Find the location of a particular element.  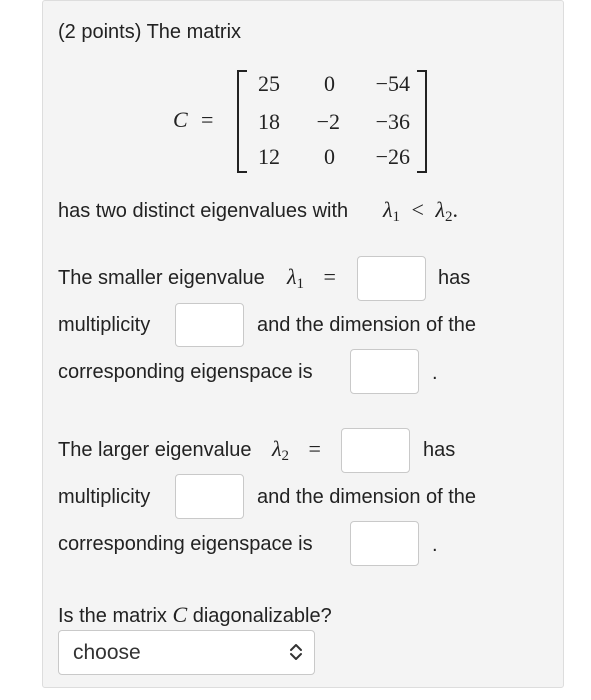

matrix-cell: 12 is located at coordinates (269, 156).